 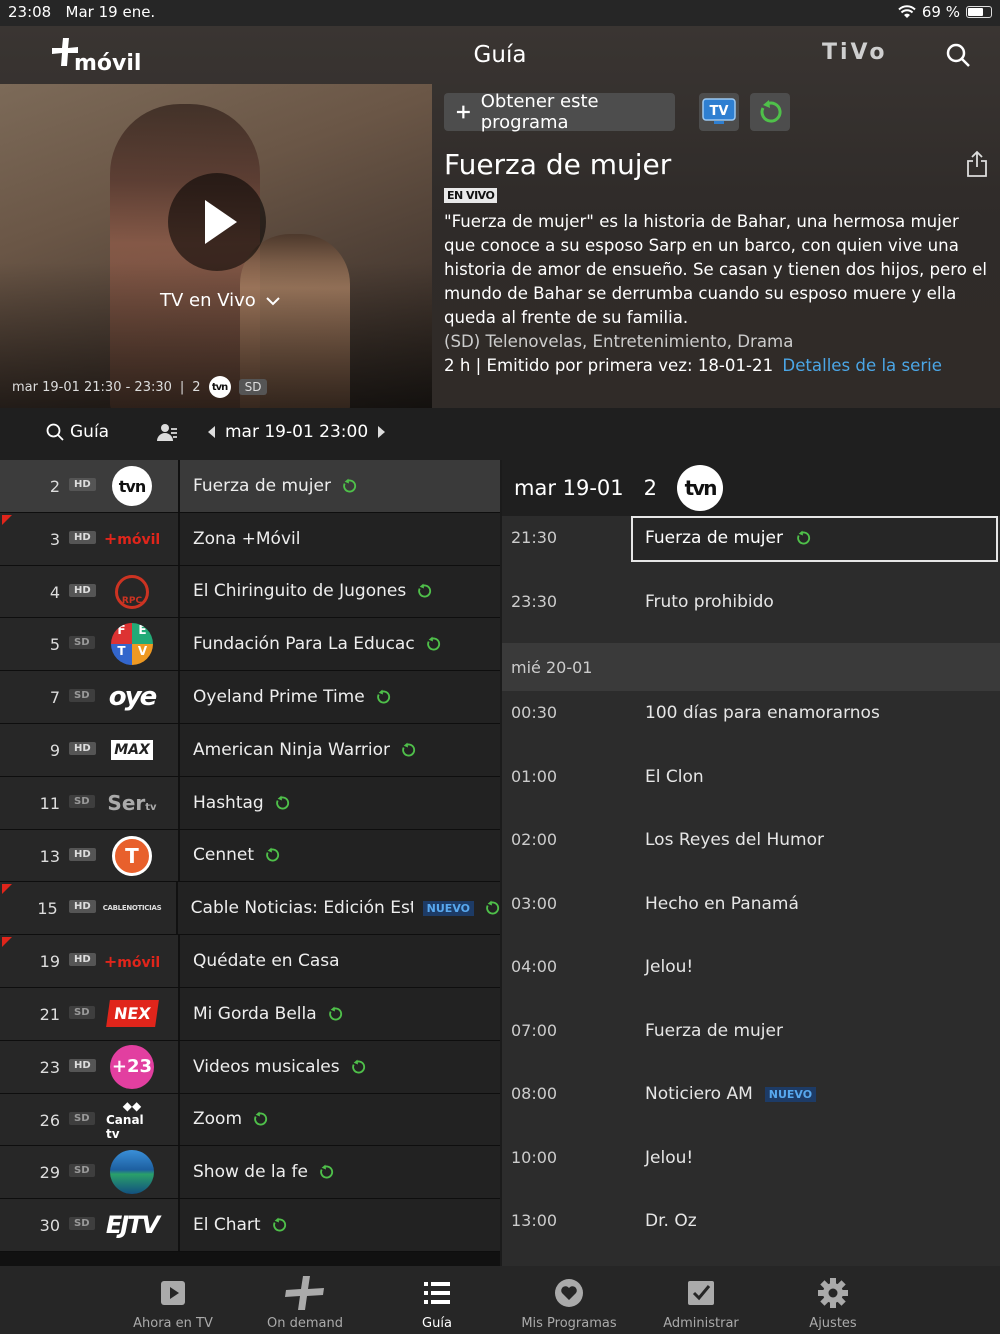 What do you see at coordinates (167, 433) in the screenshot?
I see `people-filter-icon` at bounding box center [167, 433].